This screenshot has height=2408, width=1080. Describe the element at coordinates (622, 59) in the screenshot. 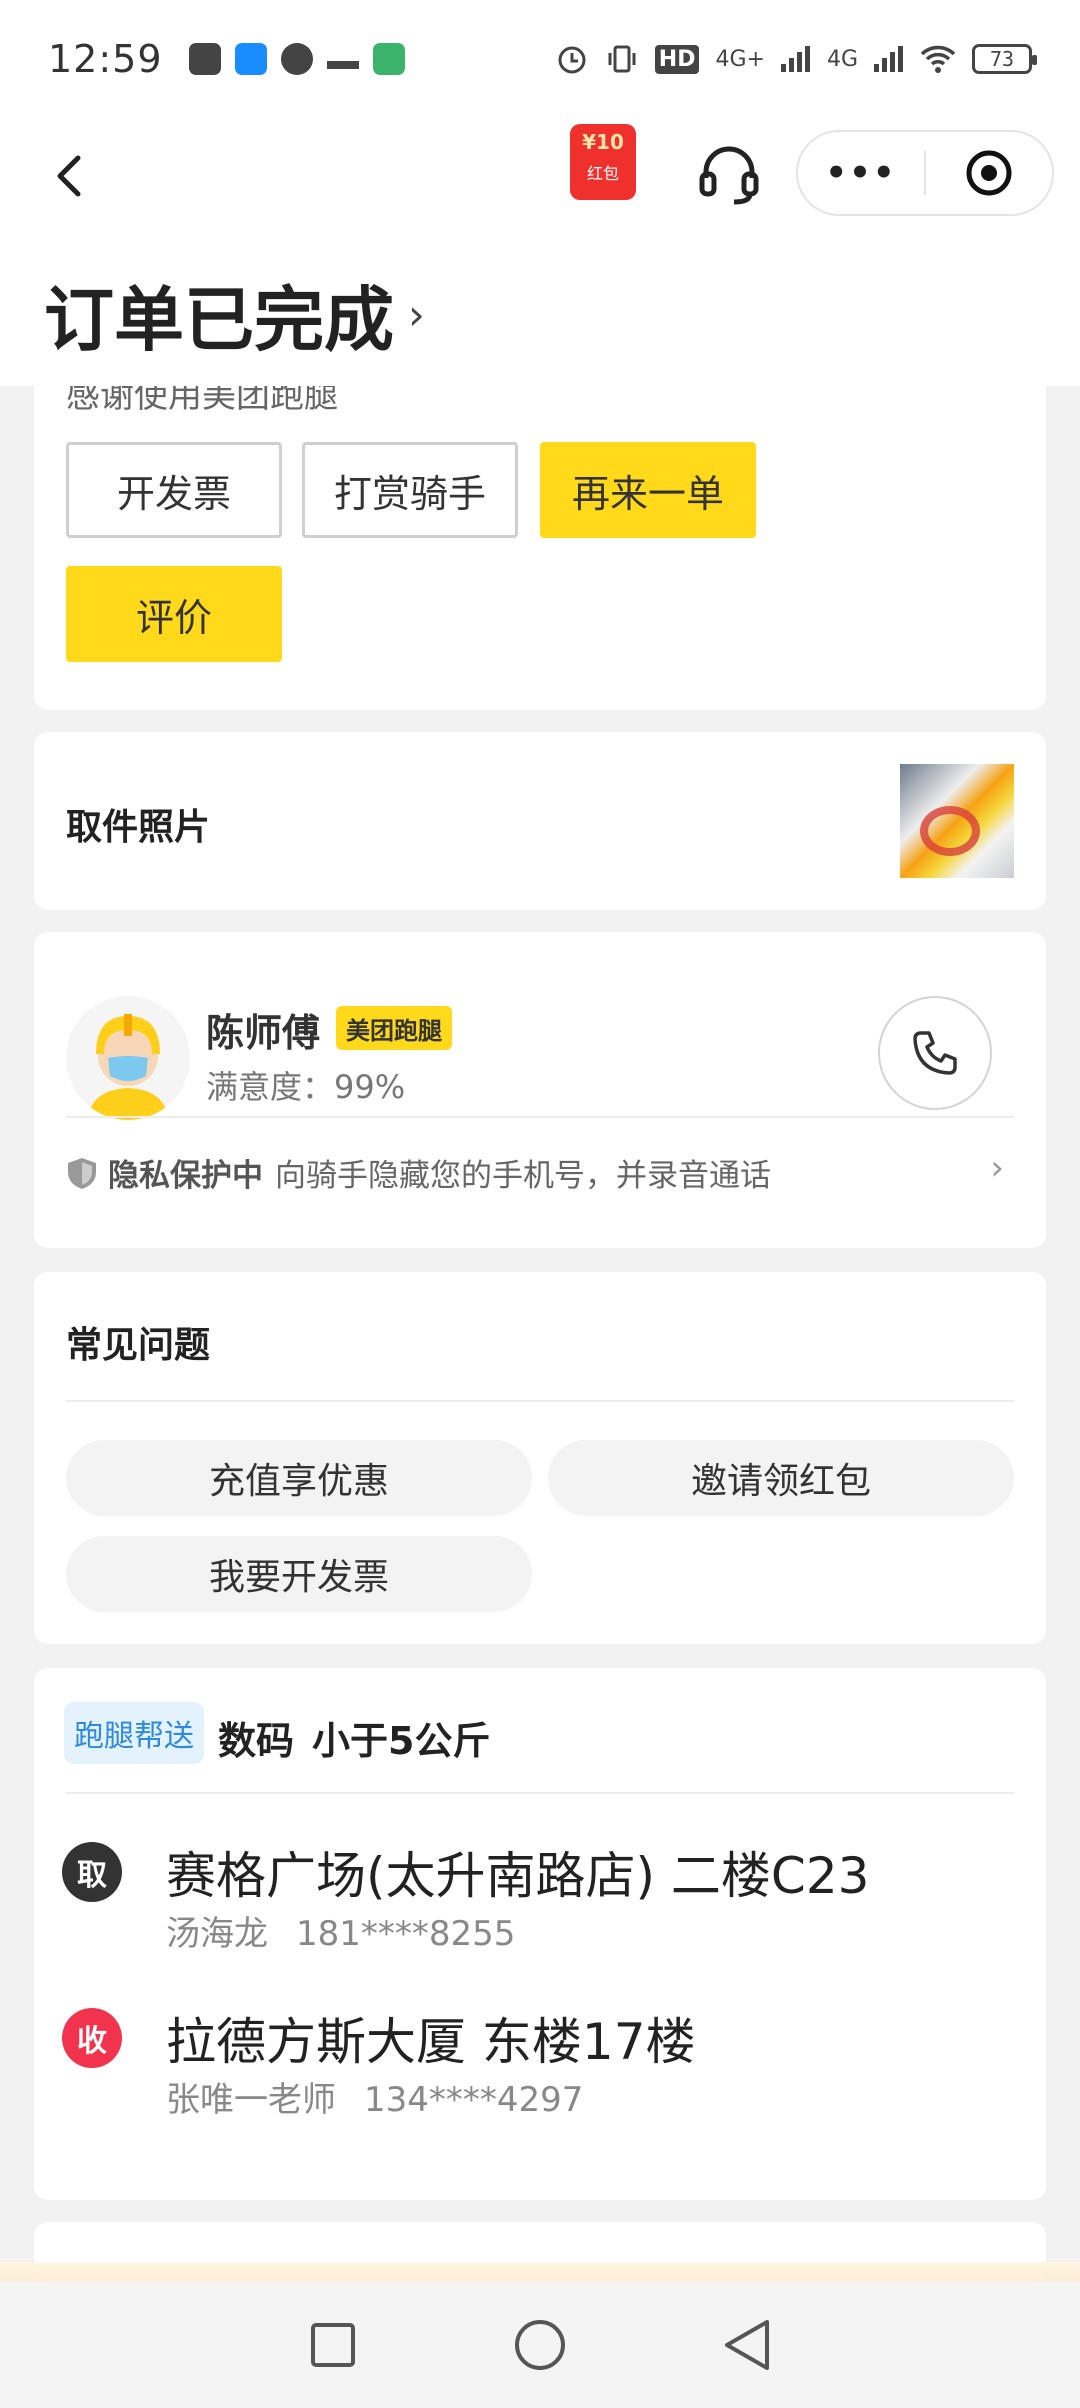

I see `vibrate-icon` at that location.